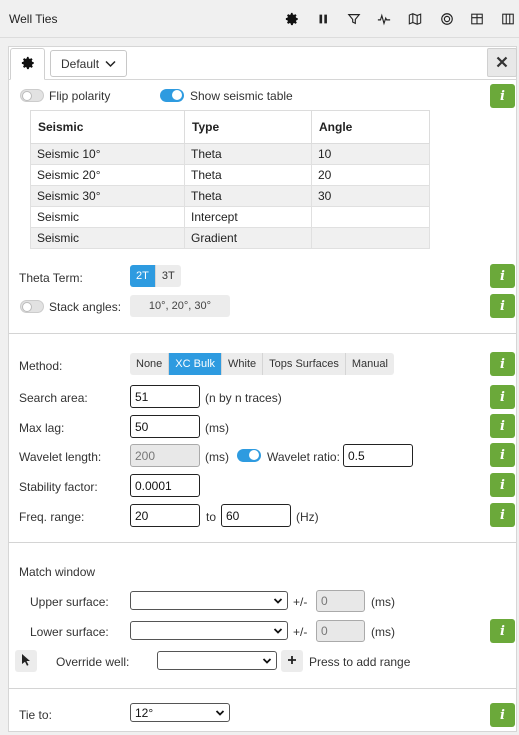  What do you see at coordinates (249, 455) in the screenshot?
I see `wavelet-ratio-toggle` at bounding box center [249, 455].